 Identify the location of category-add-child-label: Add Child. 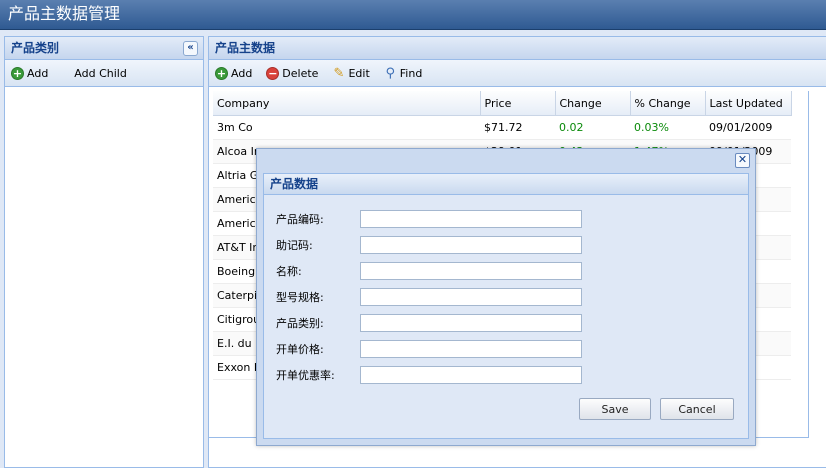
(100, 73).